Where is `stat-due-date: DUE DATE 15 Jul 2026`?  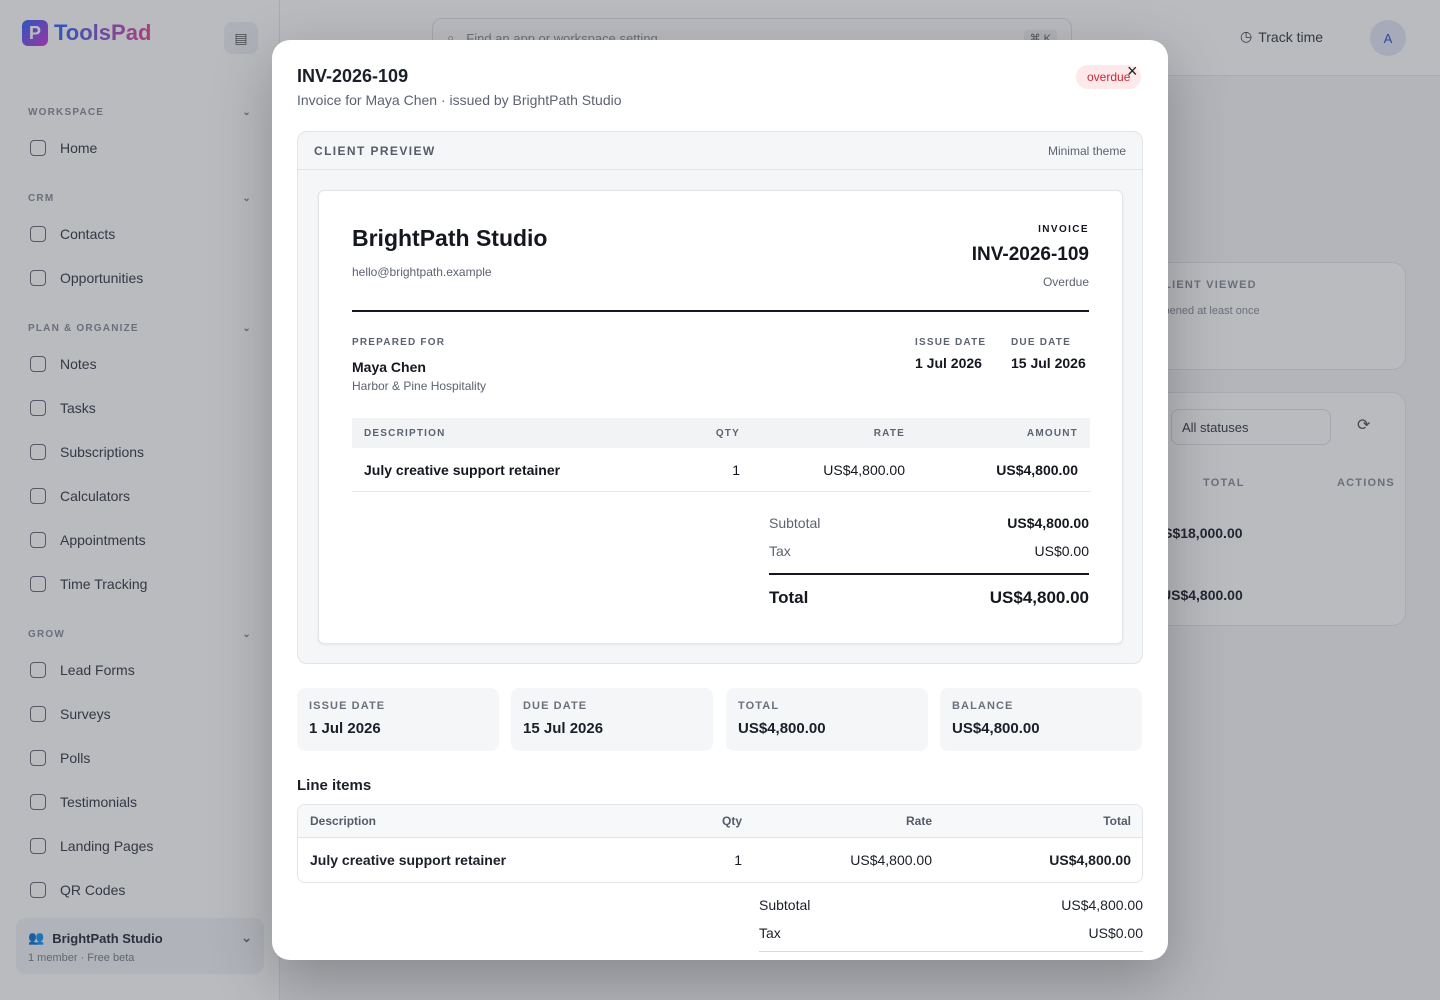
stat-due-date: DUE DATE 15 Jul 2026 is located at coordinates (612, 719).